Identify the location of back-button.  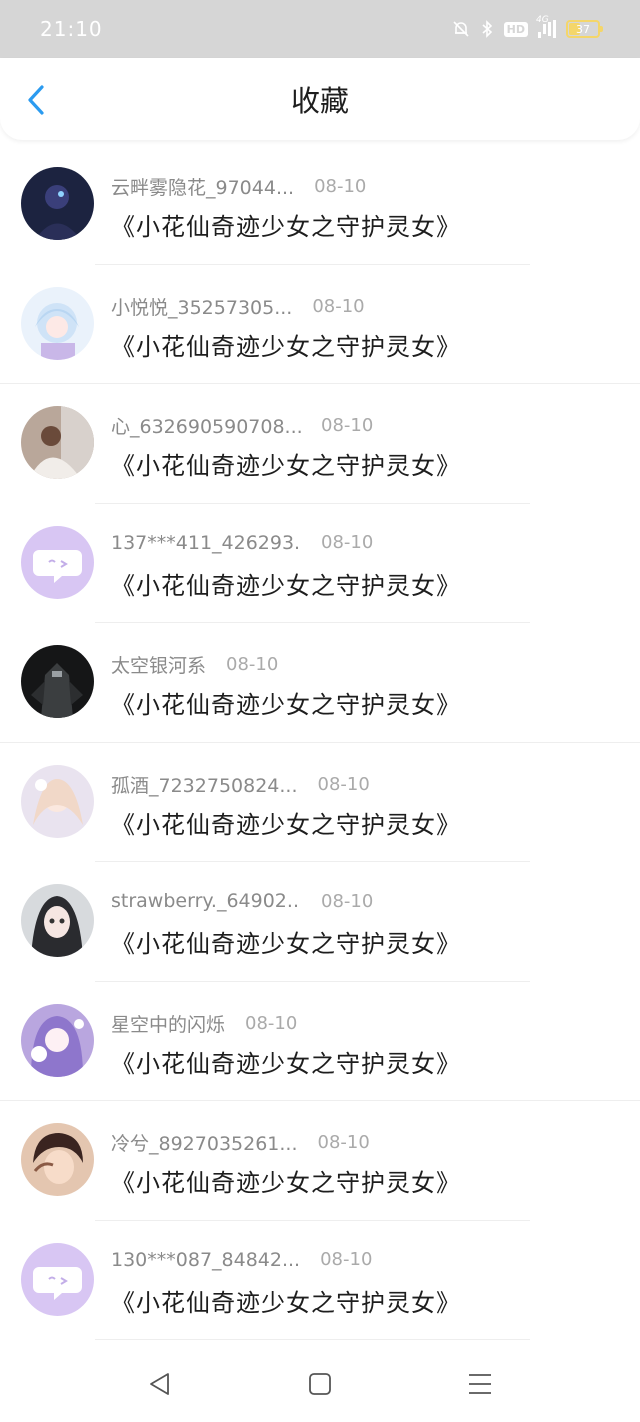
(36, 100).